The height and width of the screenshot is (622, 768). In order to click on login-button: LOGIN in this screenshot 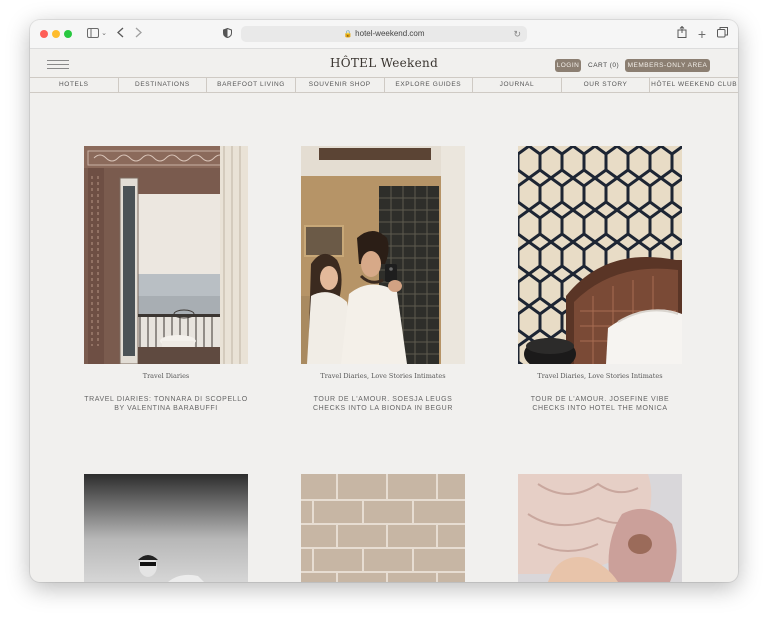, I will do `click(568, 65)`.